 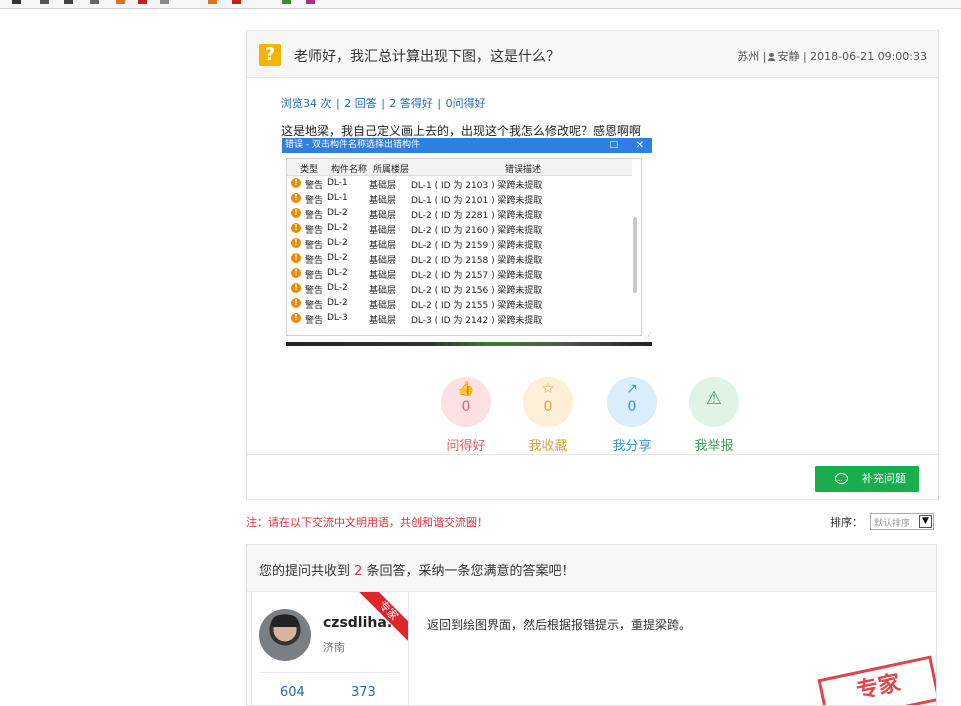 What do you see at coordinates (459, 288) in the screenshot?
I see `error-row: ! 警告 DL-2 基础层 DL-2 ( ID 为 2156 ) 梁跨未提取` at bounding box center [459, 288].